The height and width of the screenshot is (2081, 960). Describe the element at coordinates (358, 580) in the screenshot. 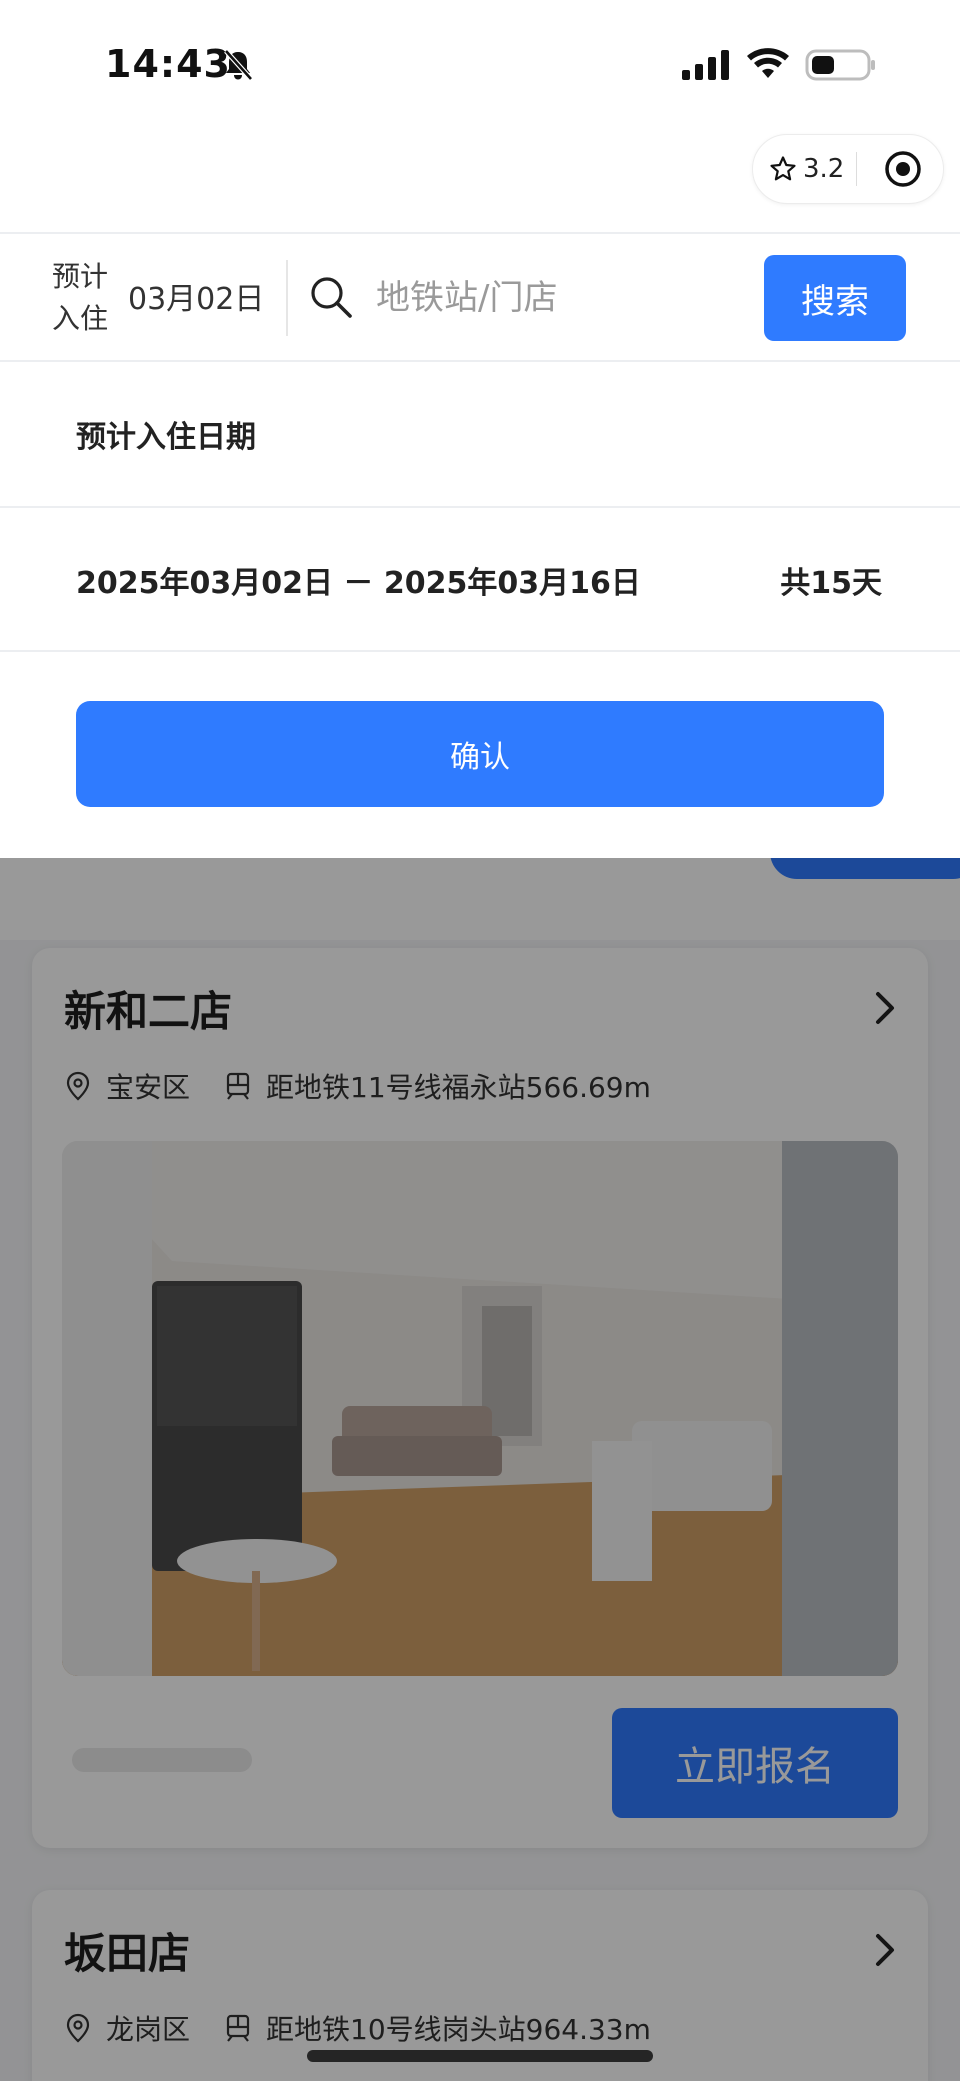

I see `date-range: 2025年03月02日 － 2025年03月16日` at that location.